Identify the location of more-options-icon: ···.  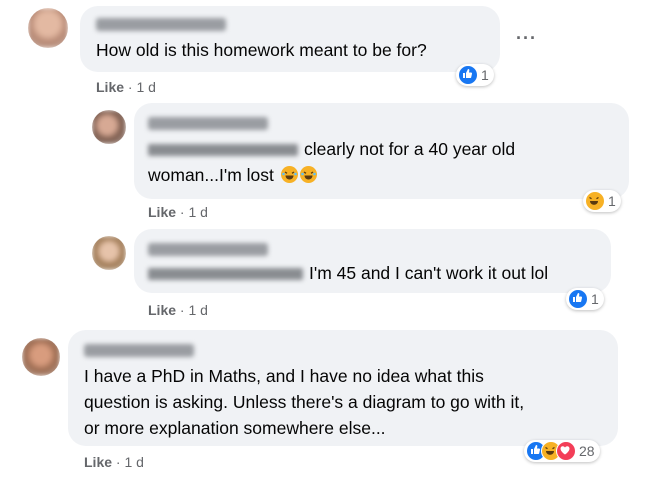
(526, 38).